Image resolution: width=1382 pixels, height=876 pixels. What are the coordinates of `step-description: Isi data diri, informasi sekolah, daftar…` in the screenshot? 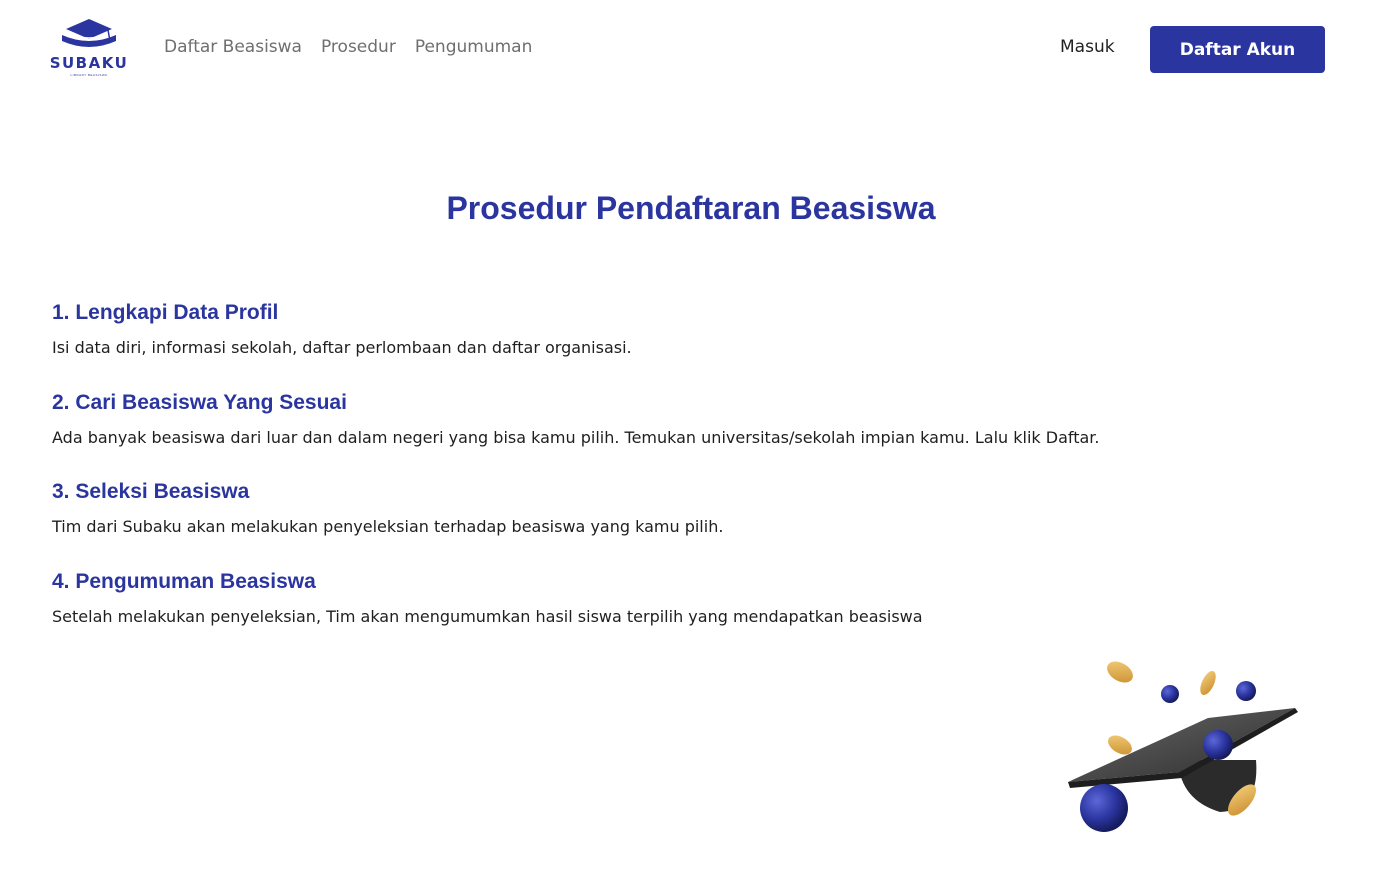 It's located at (342, 347).